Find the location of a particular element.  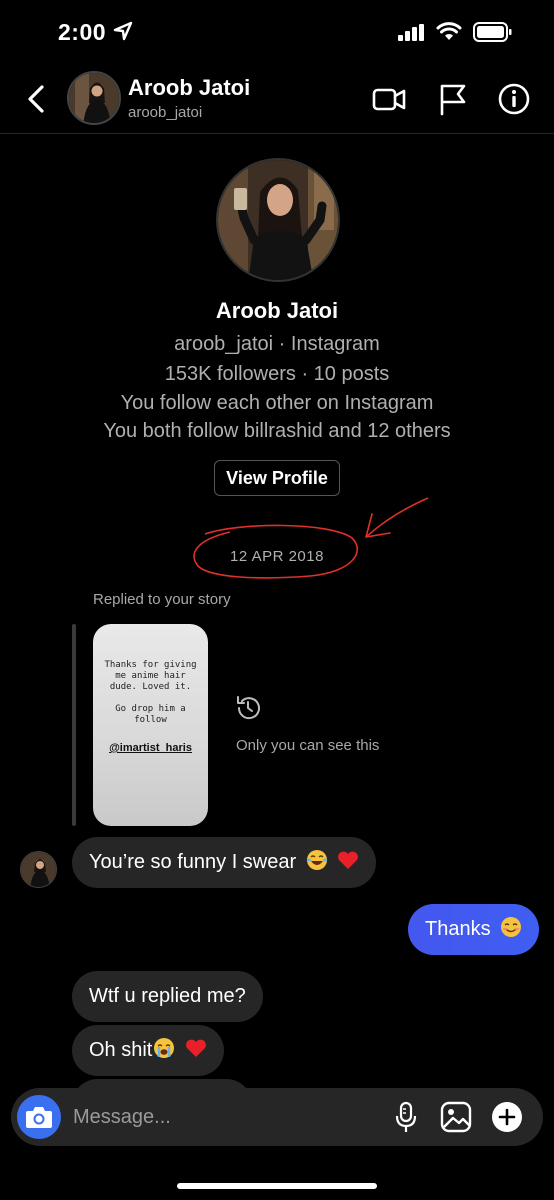

profile-mutual-friends-line: You both follow billrashid and 12 others is located at coordinates (277, 431).